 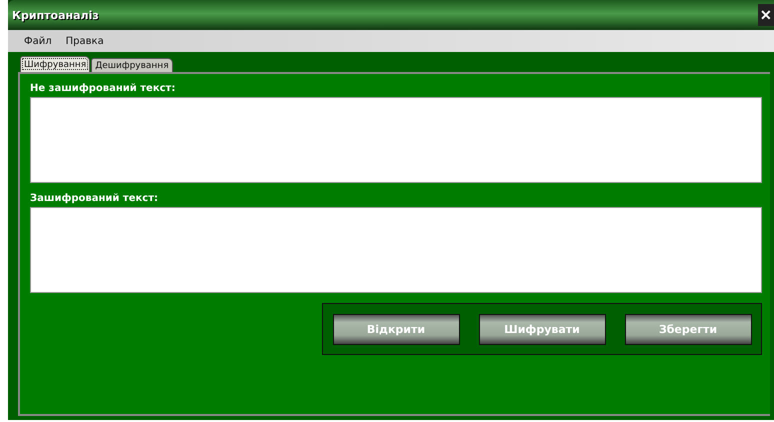 I want to click on window-title: Криптоаналіз, so click(x=55, y=15).